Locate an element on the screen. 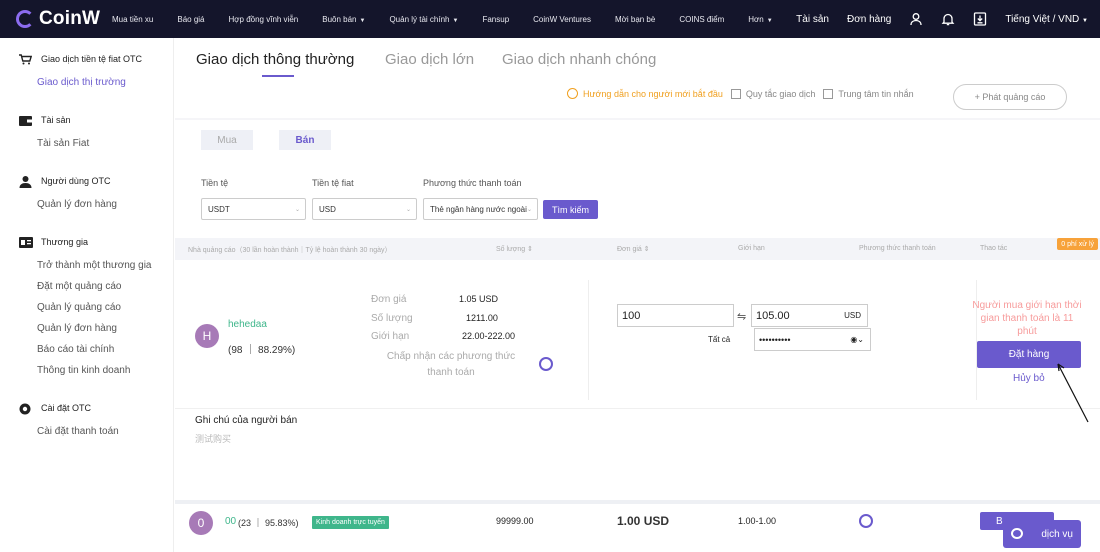  tab-normal-trade: Giao dịch thông thường is located at coordinates (275, 59).